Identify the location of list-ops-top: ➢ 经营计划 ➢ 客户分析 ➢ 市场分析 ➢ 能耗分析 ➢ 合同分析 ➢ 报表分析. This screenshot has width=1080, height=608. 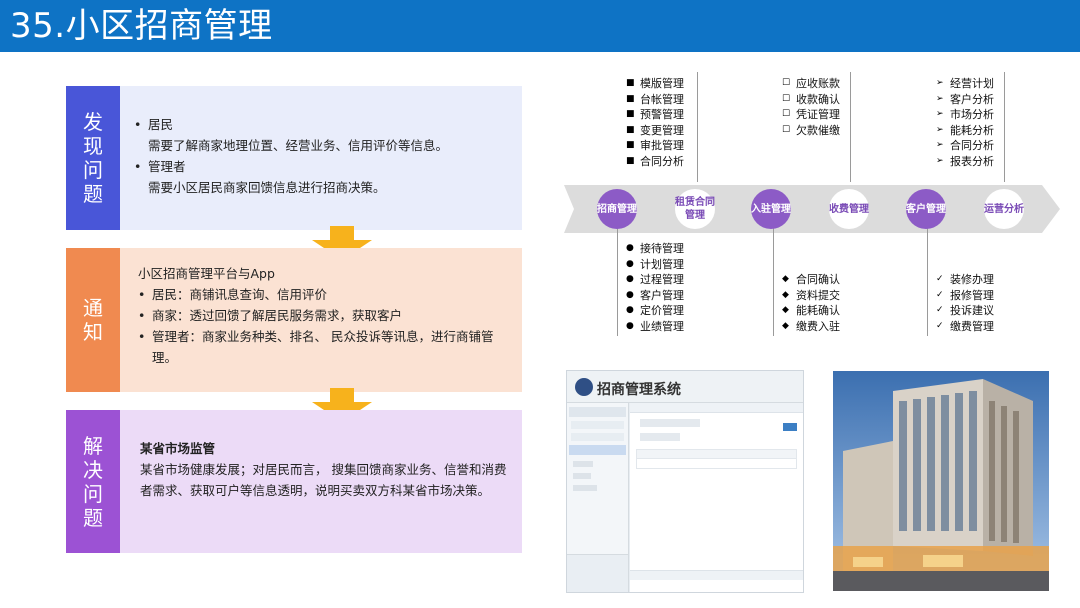
(965, 122).